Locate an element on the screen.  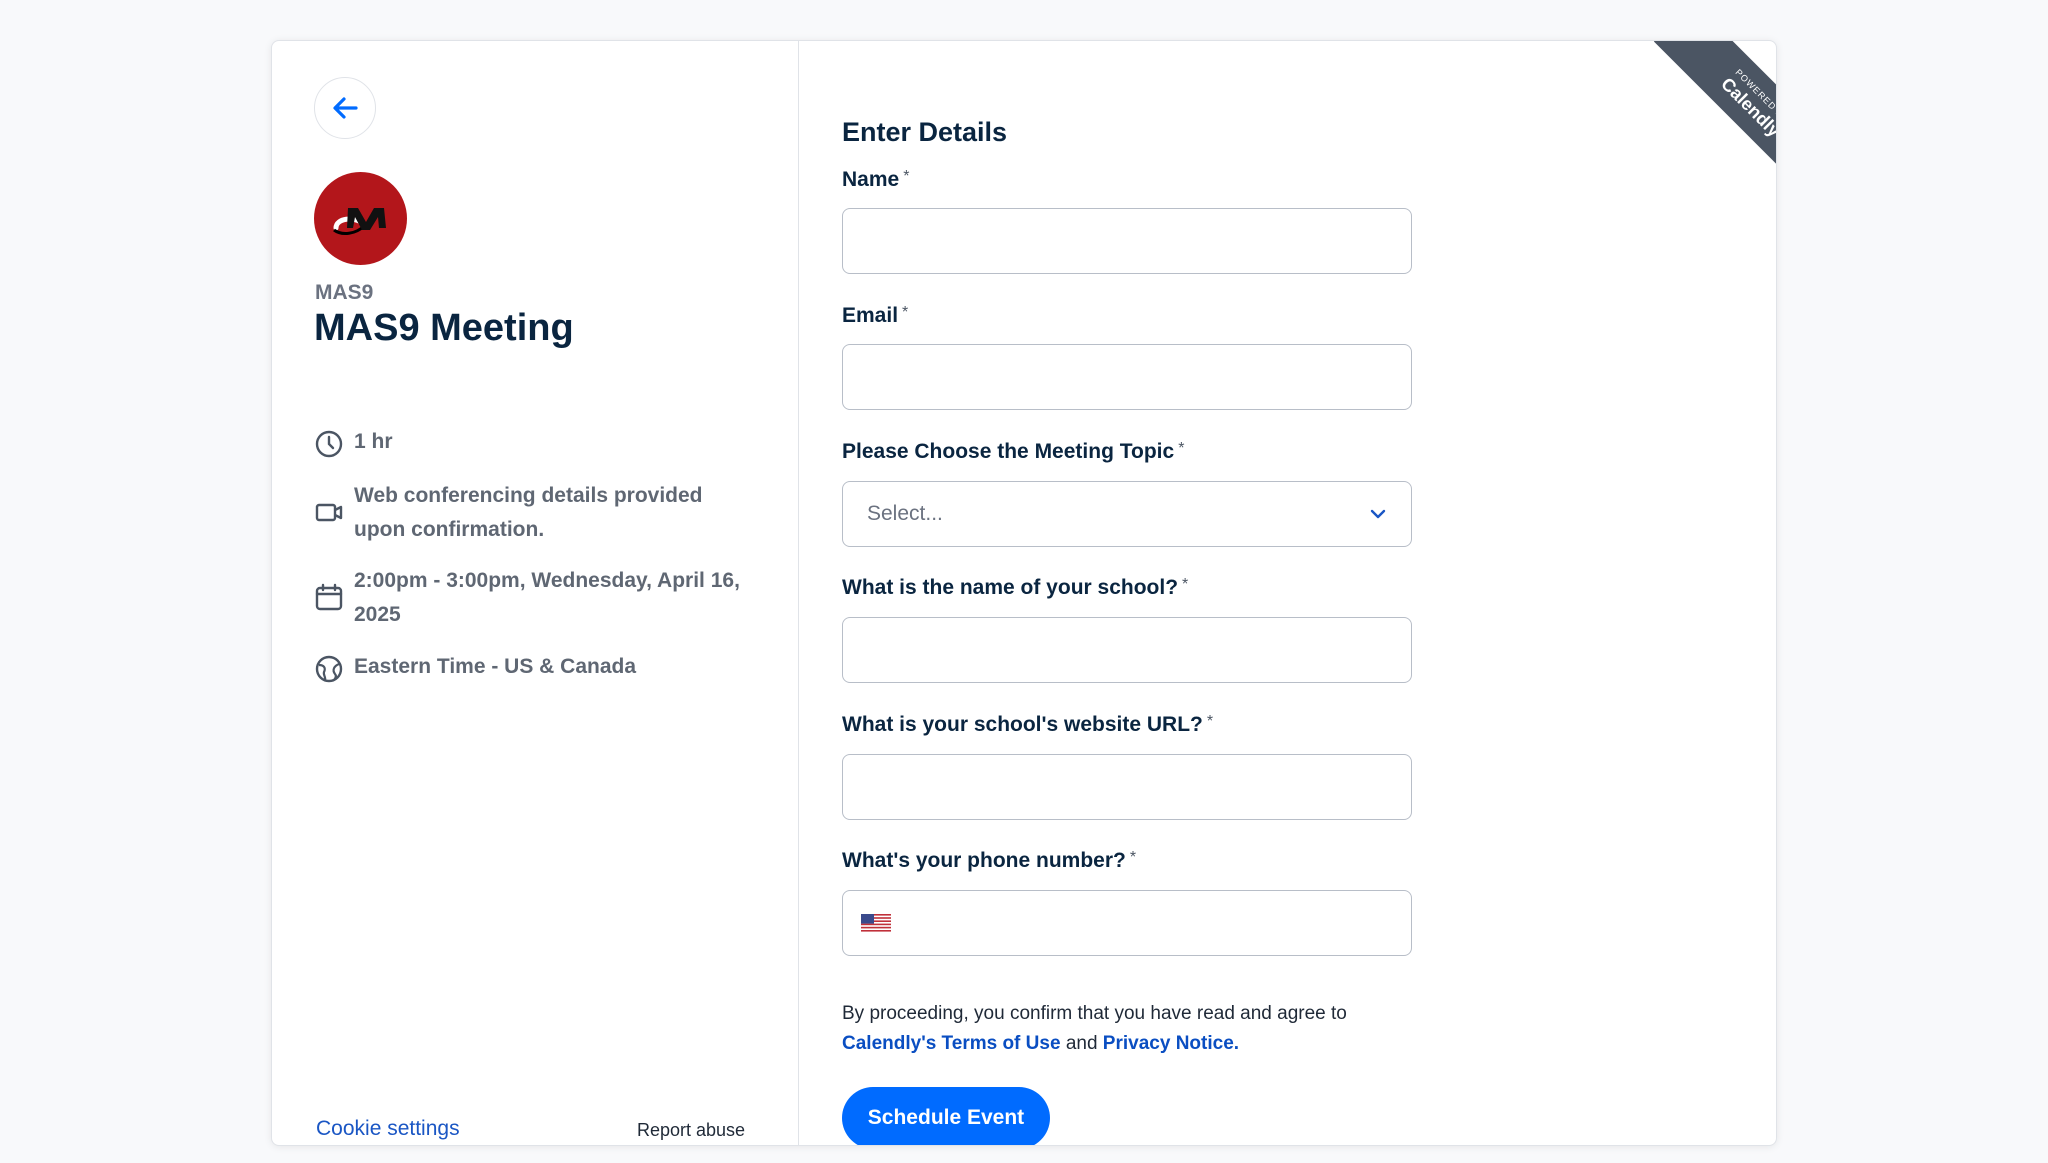
name-label: Name * is located at coordinates (875, 180).